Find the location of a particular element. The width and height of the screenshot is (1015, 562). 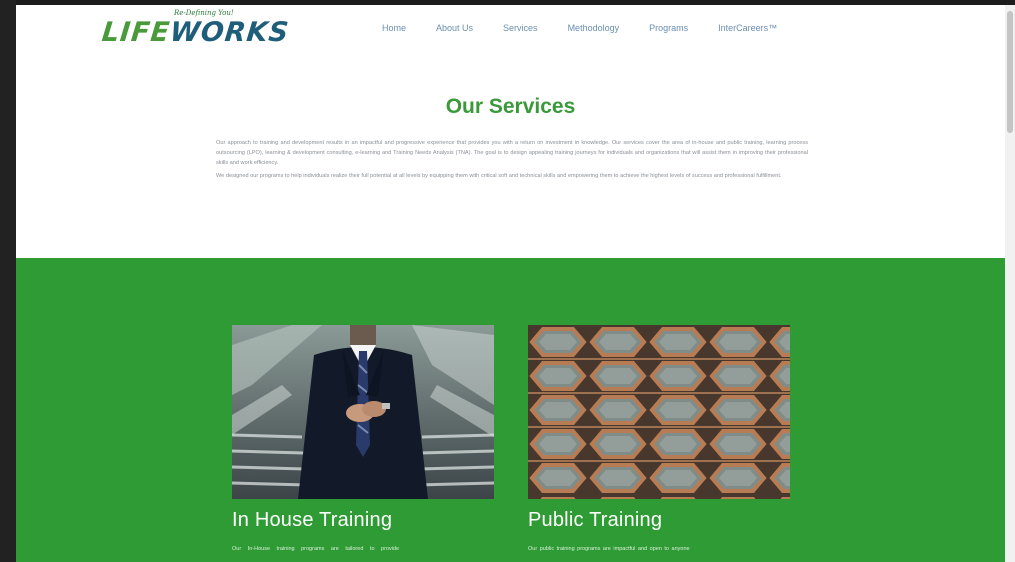

logo-wordmark: LIFEWORKS is located at coordinates (195, 32).